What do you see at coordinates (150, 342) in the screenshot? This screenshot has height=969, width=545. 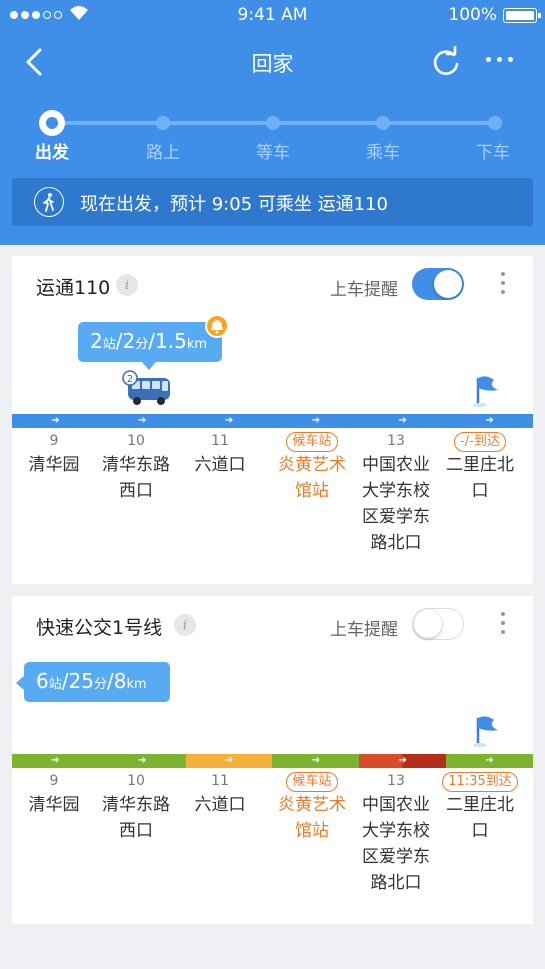 I see `eta-bubble: 2 站/2 分/1.5 km` at bounding box center [150, 342].